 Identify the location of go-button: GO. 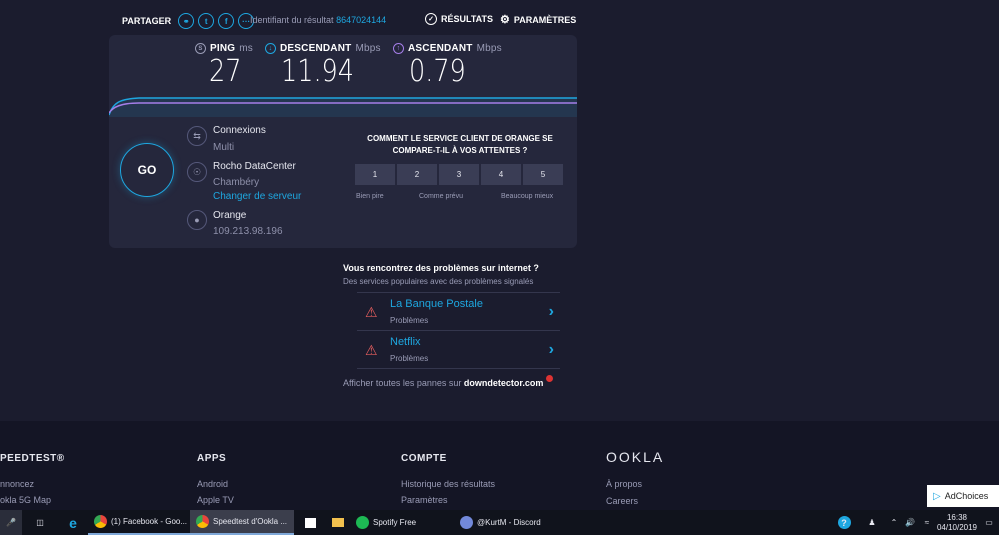
(147, 170).